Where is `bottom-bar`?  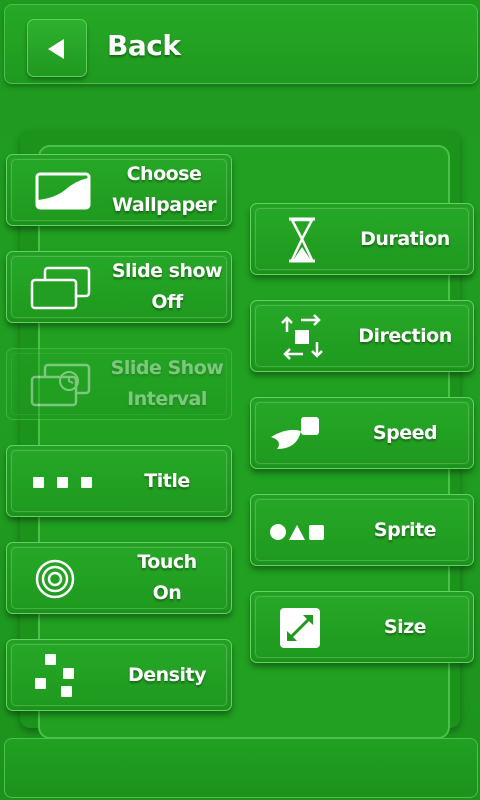
bottom-bar is located at coordinates (241, 768).